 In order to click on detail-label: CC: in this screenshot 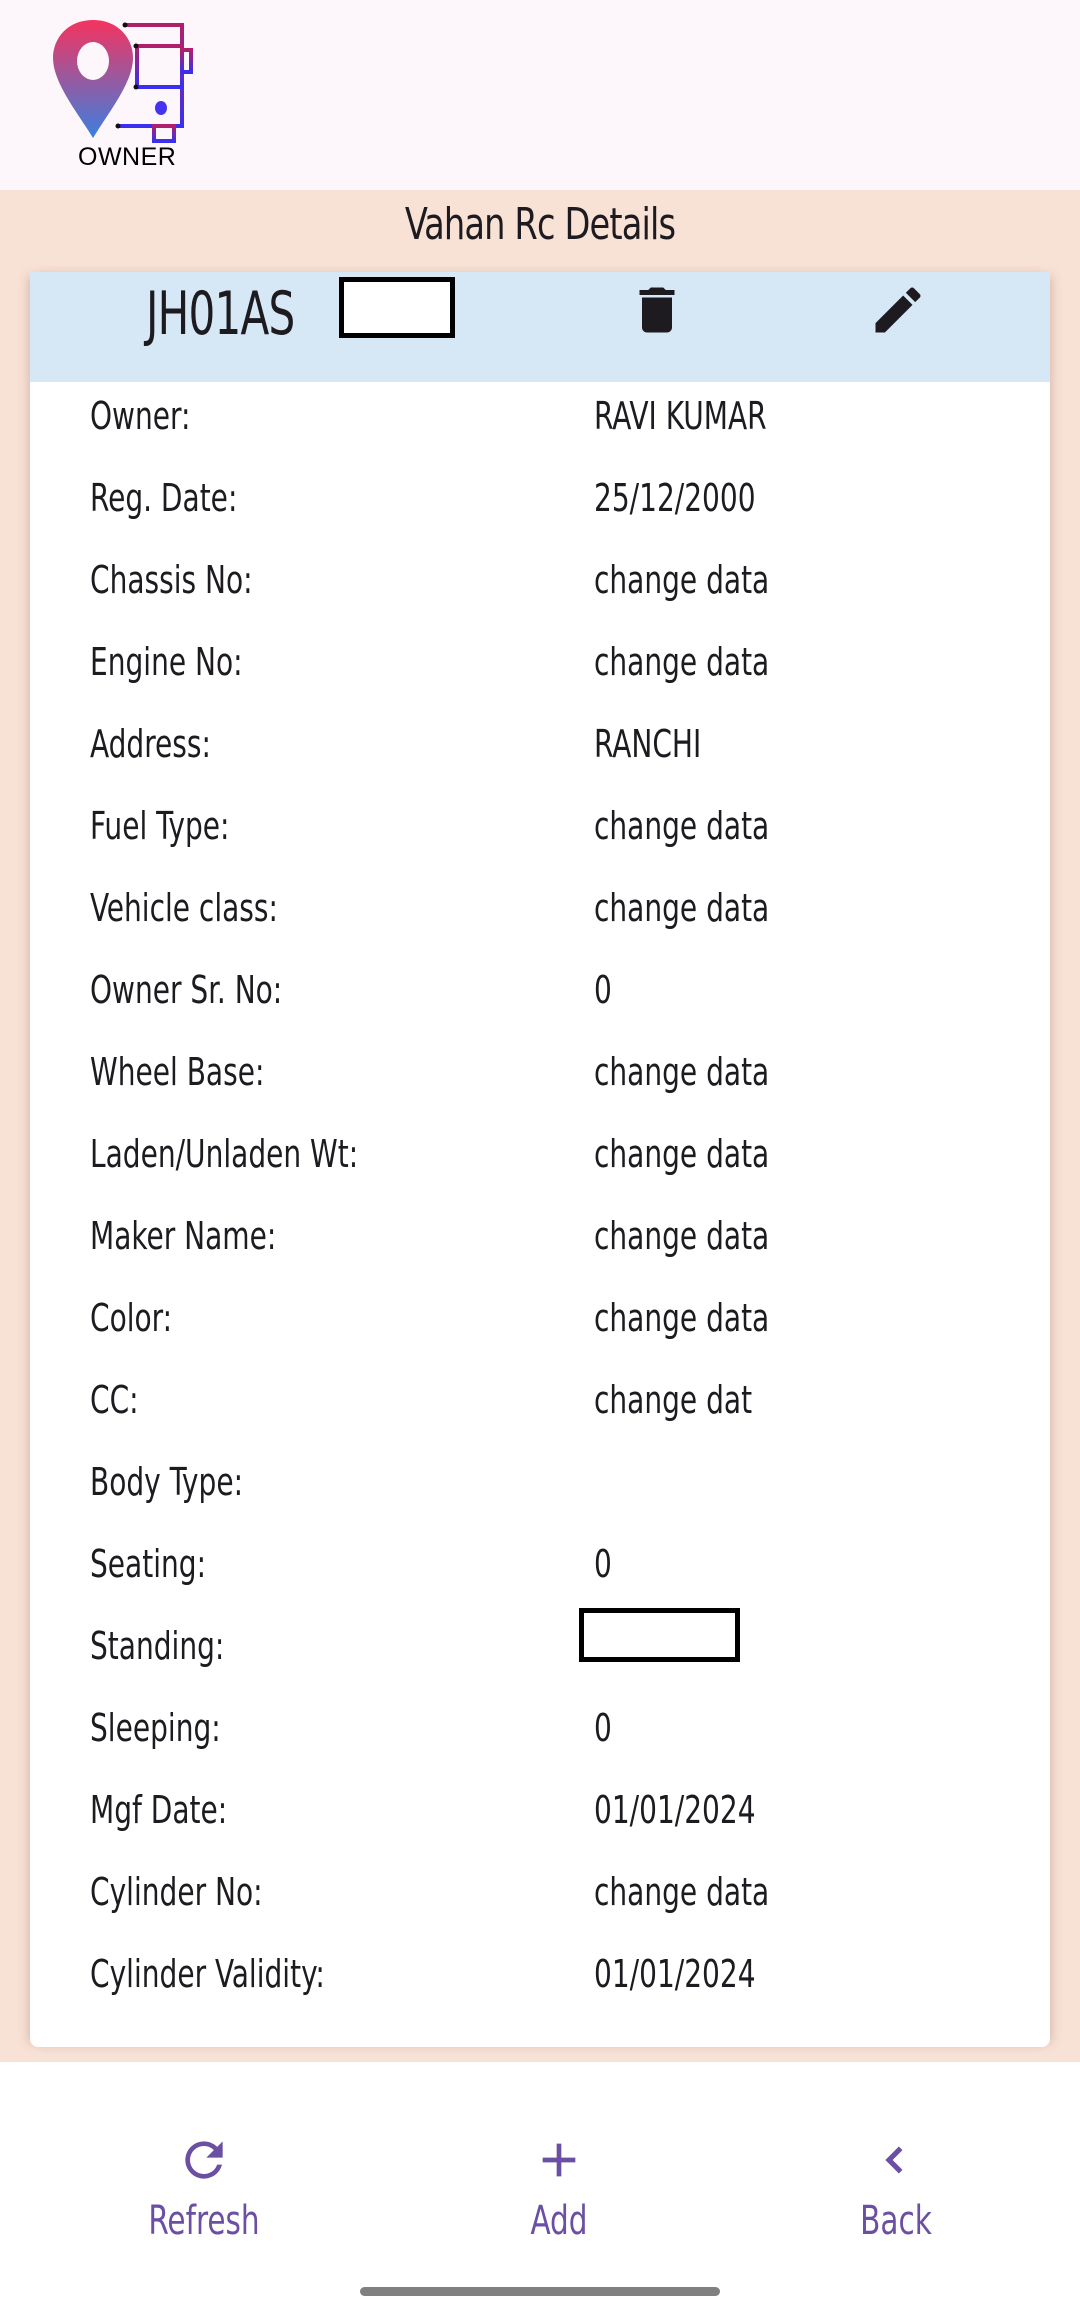, I will do `click(114, 1400)`.